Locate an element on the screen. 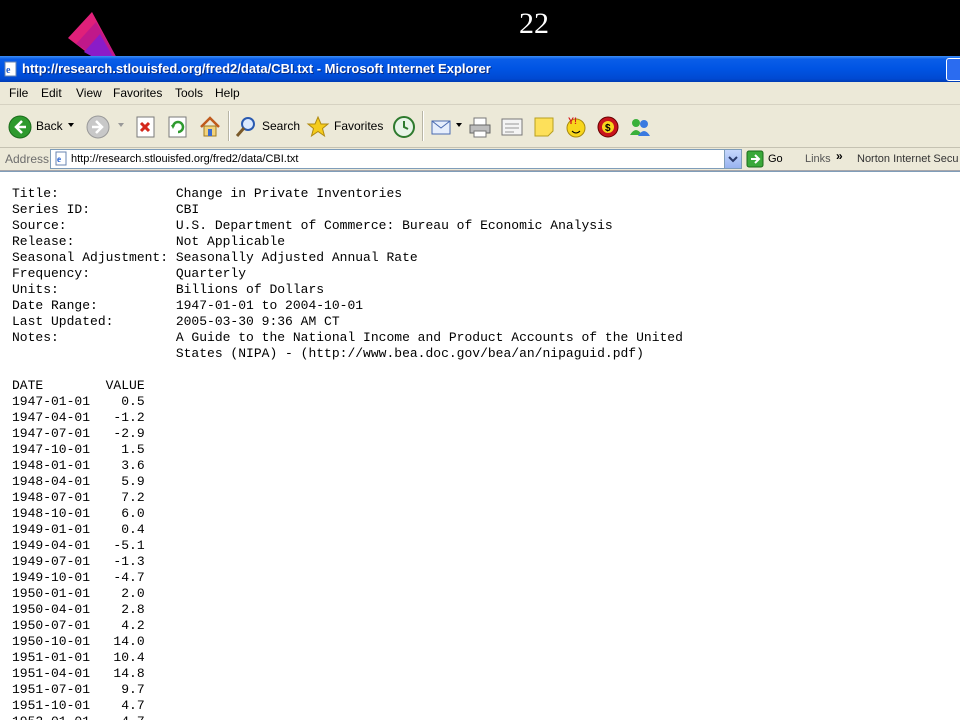  row-date: 1950-04-01 is located at coordinates (51, 609).